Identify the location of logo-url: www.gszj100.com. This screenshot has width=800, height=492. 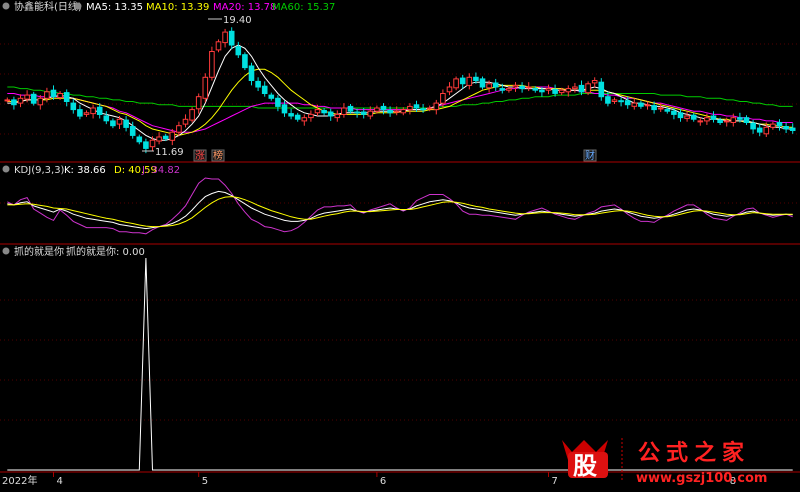
(701, 478).